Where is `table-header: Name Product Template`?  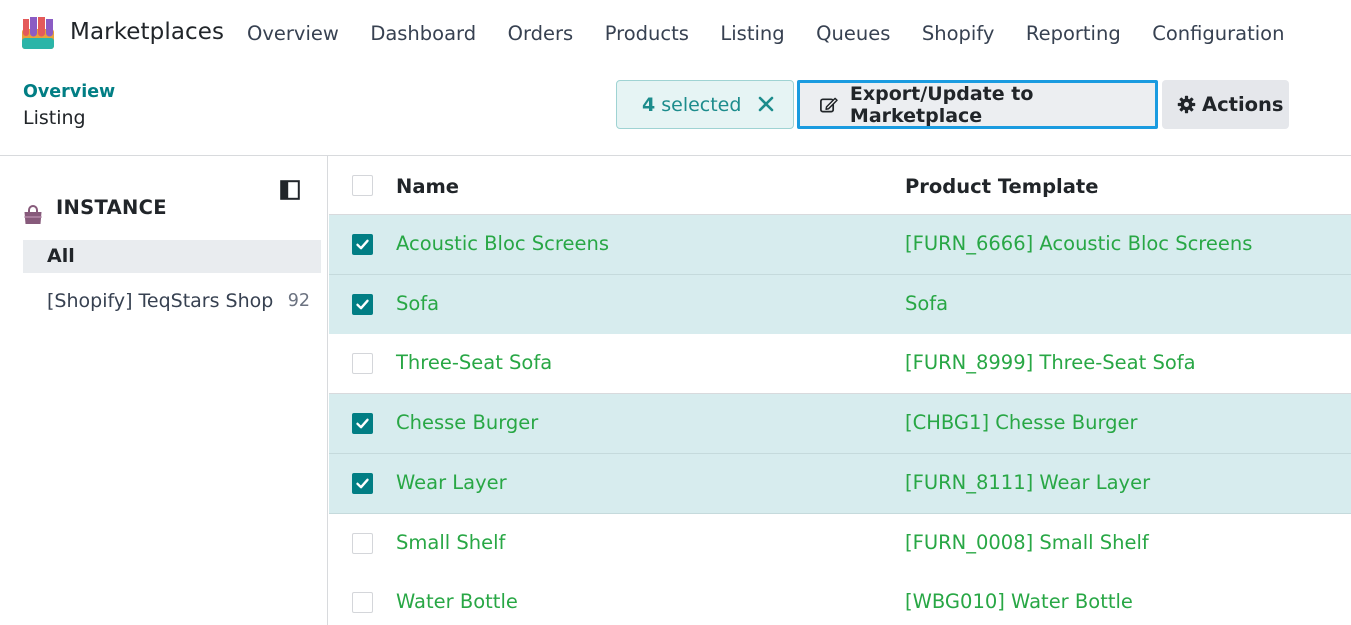 table-header: Name Product Template is located at coordinates (840, 185).